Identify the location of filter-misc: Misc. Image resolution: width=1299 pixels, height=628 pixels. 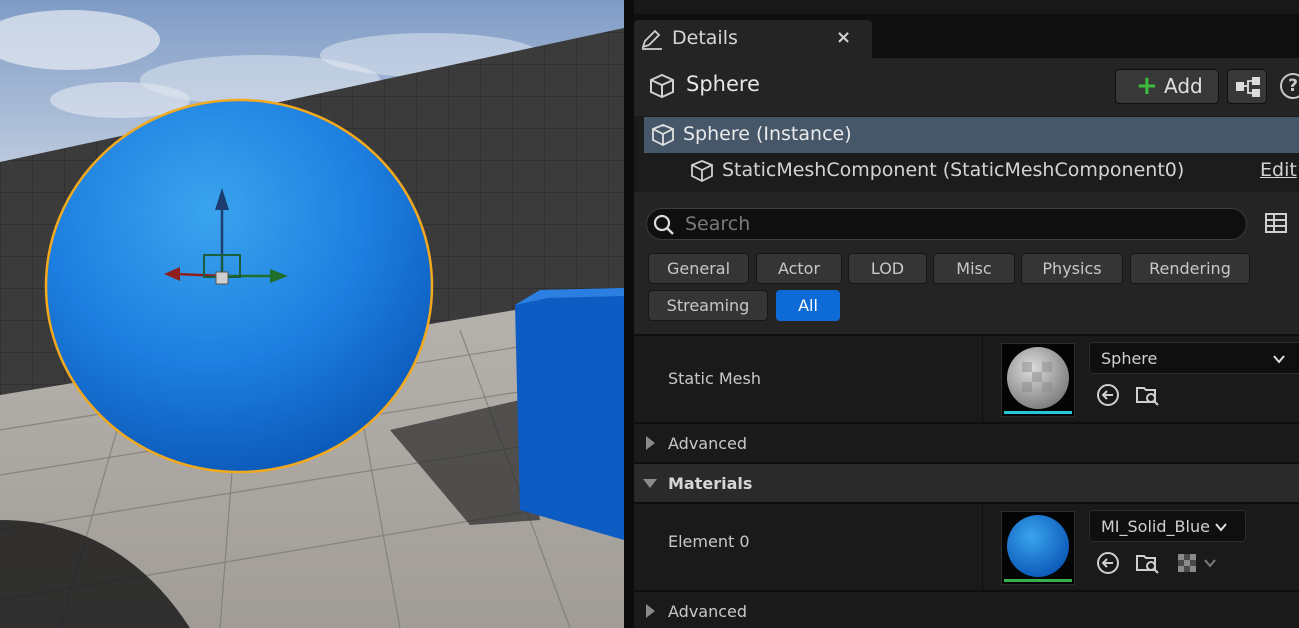
(974, 268).